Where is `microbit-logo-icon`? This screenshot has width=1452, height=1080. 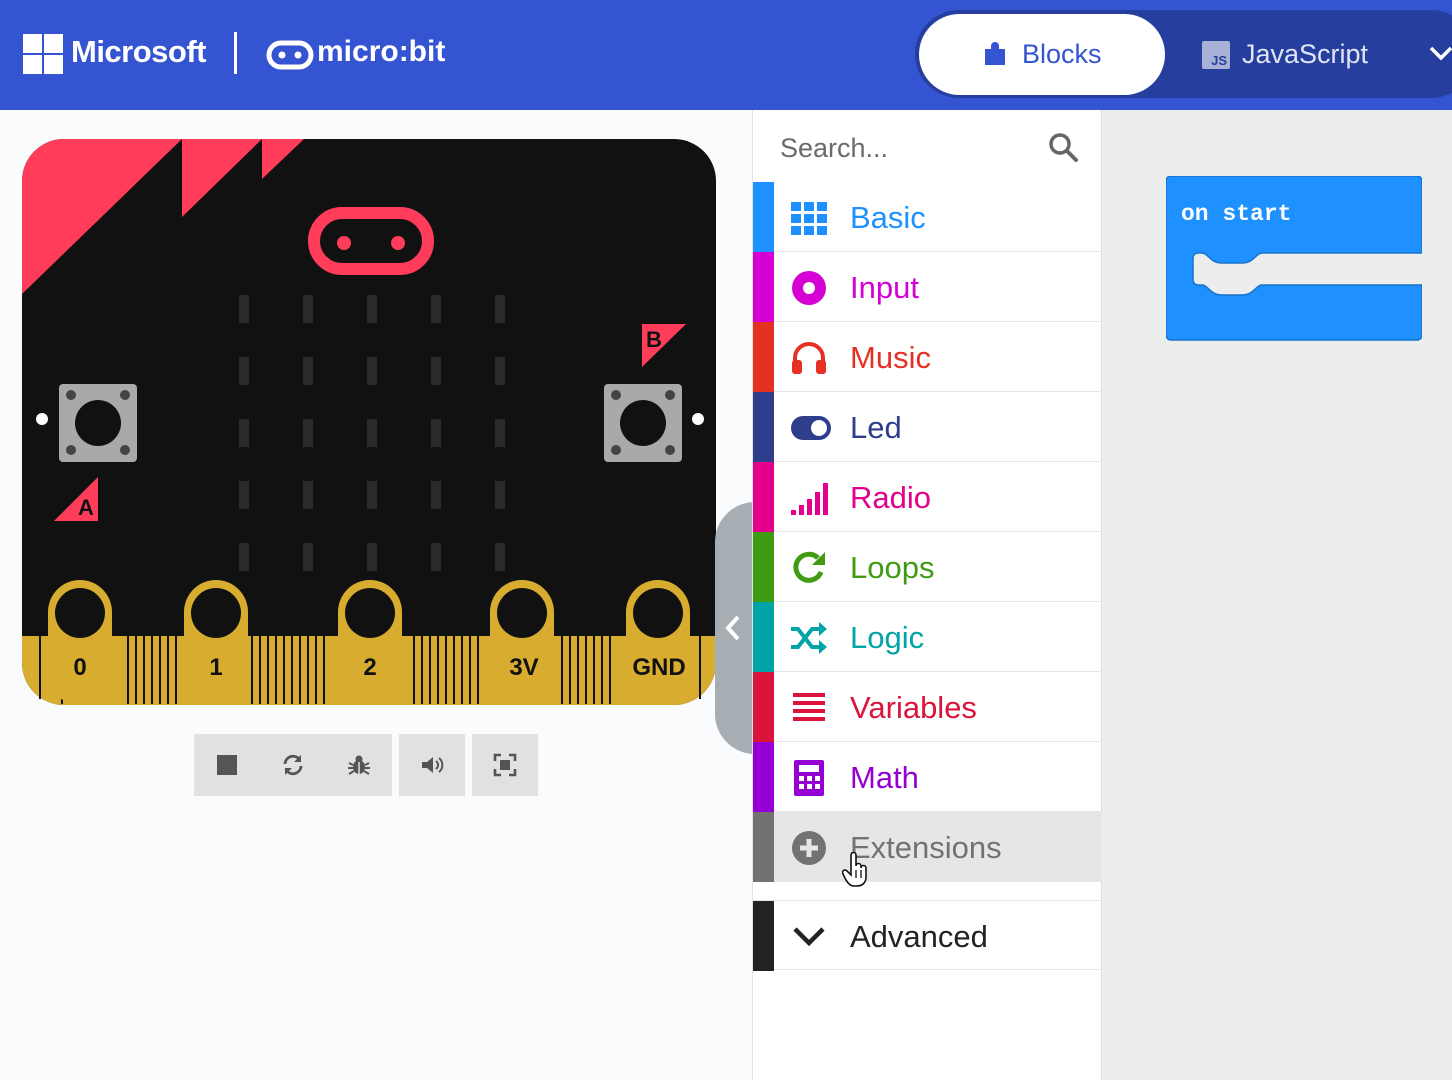 microbit-logo-icon is located at coordinates (290, 55).